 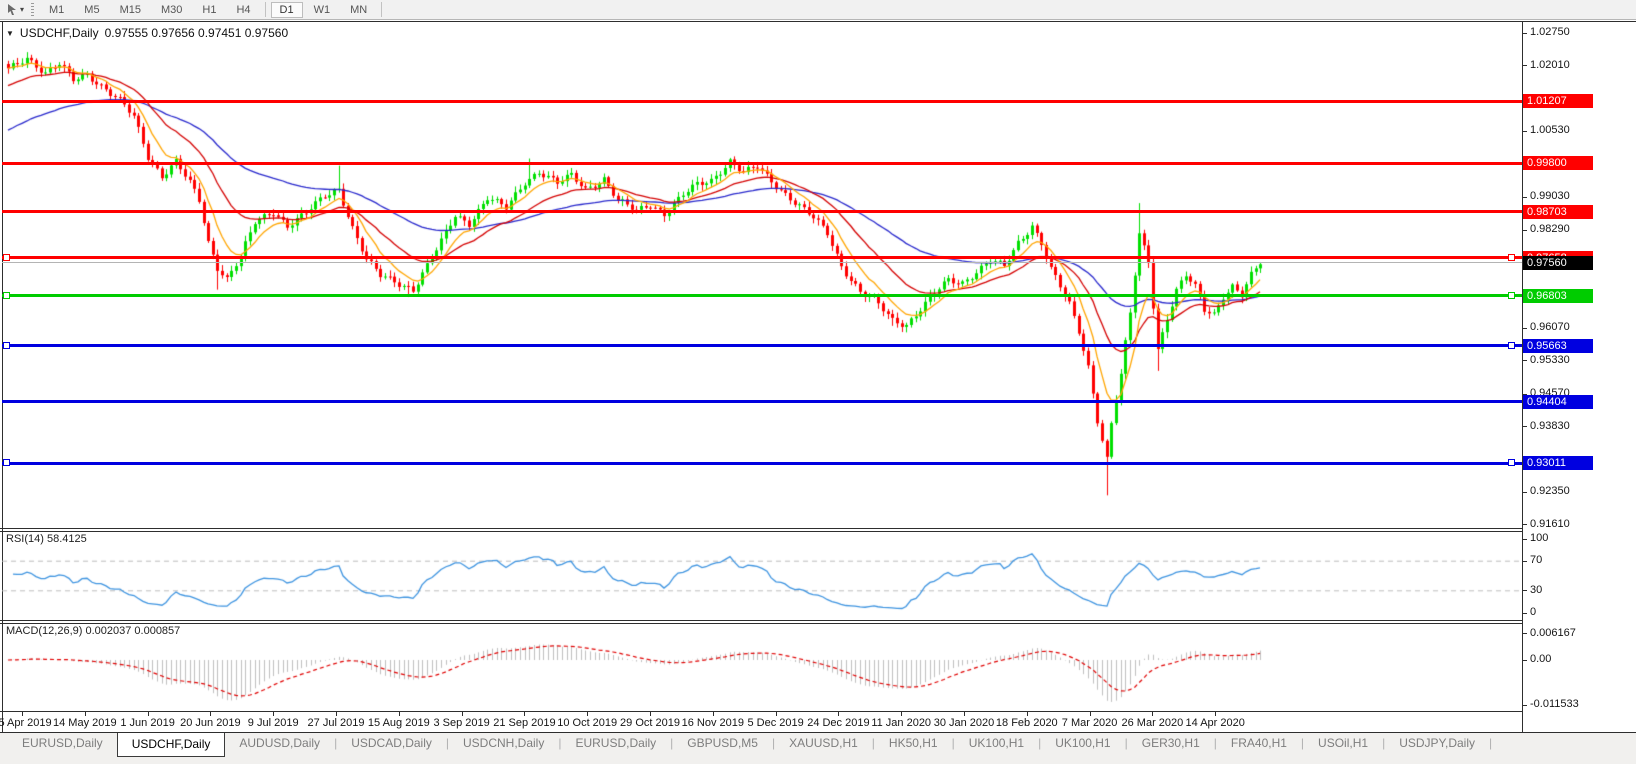 I want to click on timeframe-button-mn: MN, so click(x=358, y=10).